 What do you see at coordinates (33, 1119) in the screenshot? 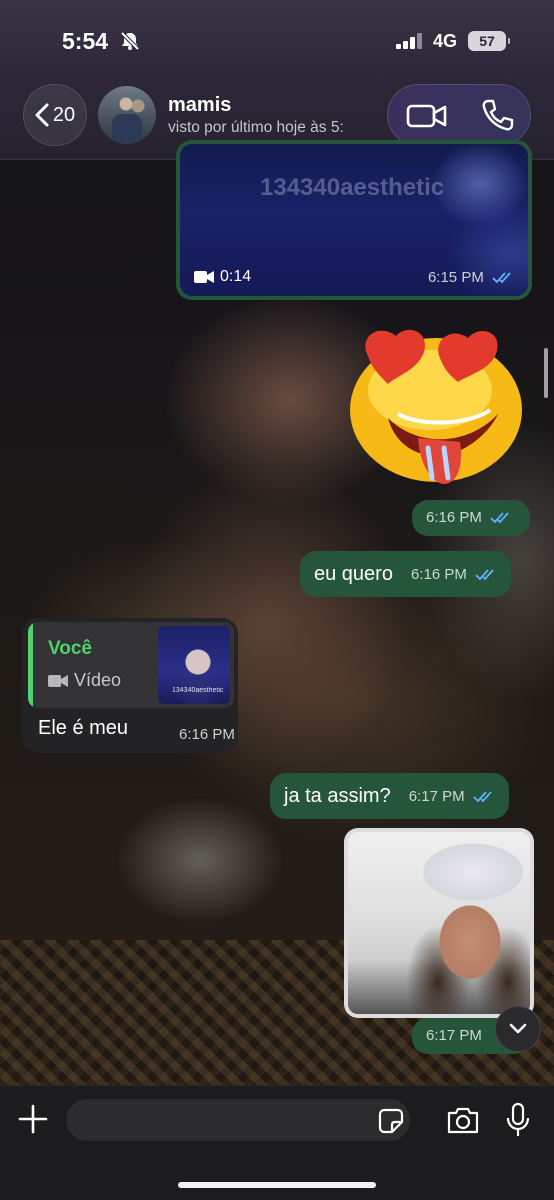
I see `plus-icon` at bounding box center [33, 1119].